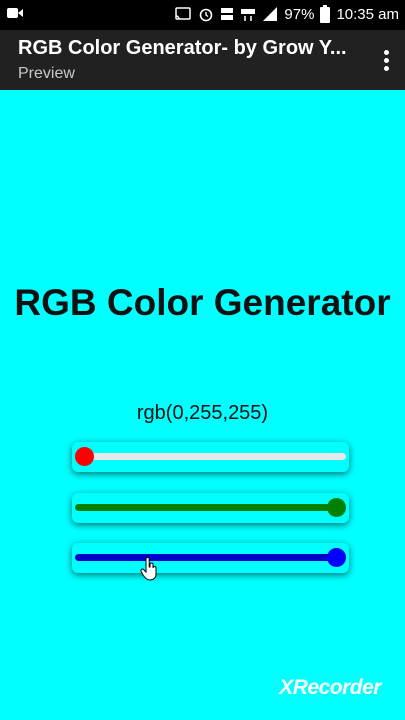 The height and width of the screenshot is (720, 405). I want to click on green-slider-thumb, so click(336, 507).